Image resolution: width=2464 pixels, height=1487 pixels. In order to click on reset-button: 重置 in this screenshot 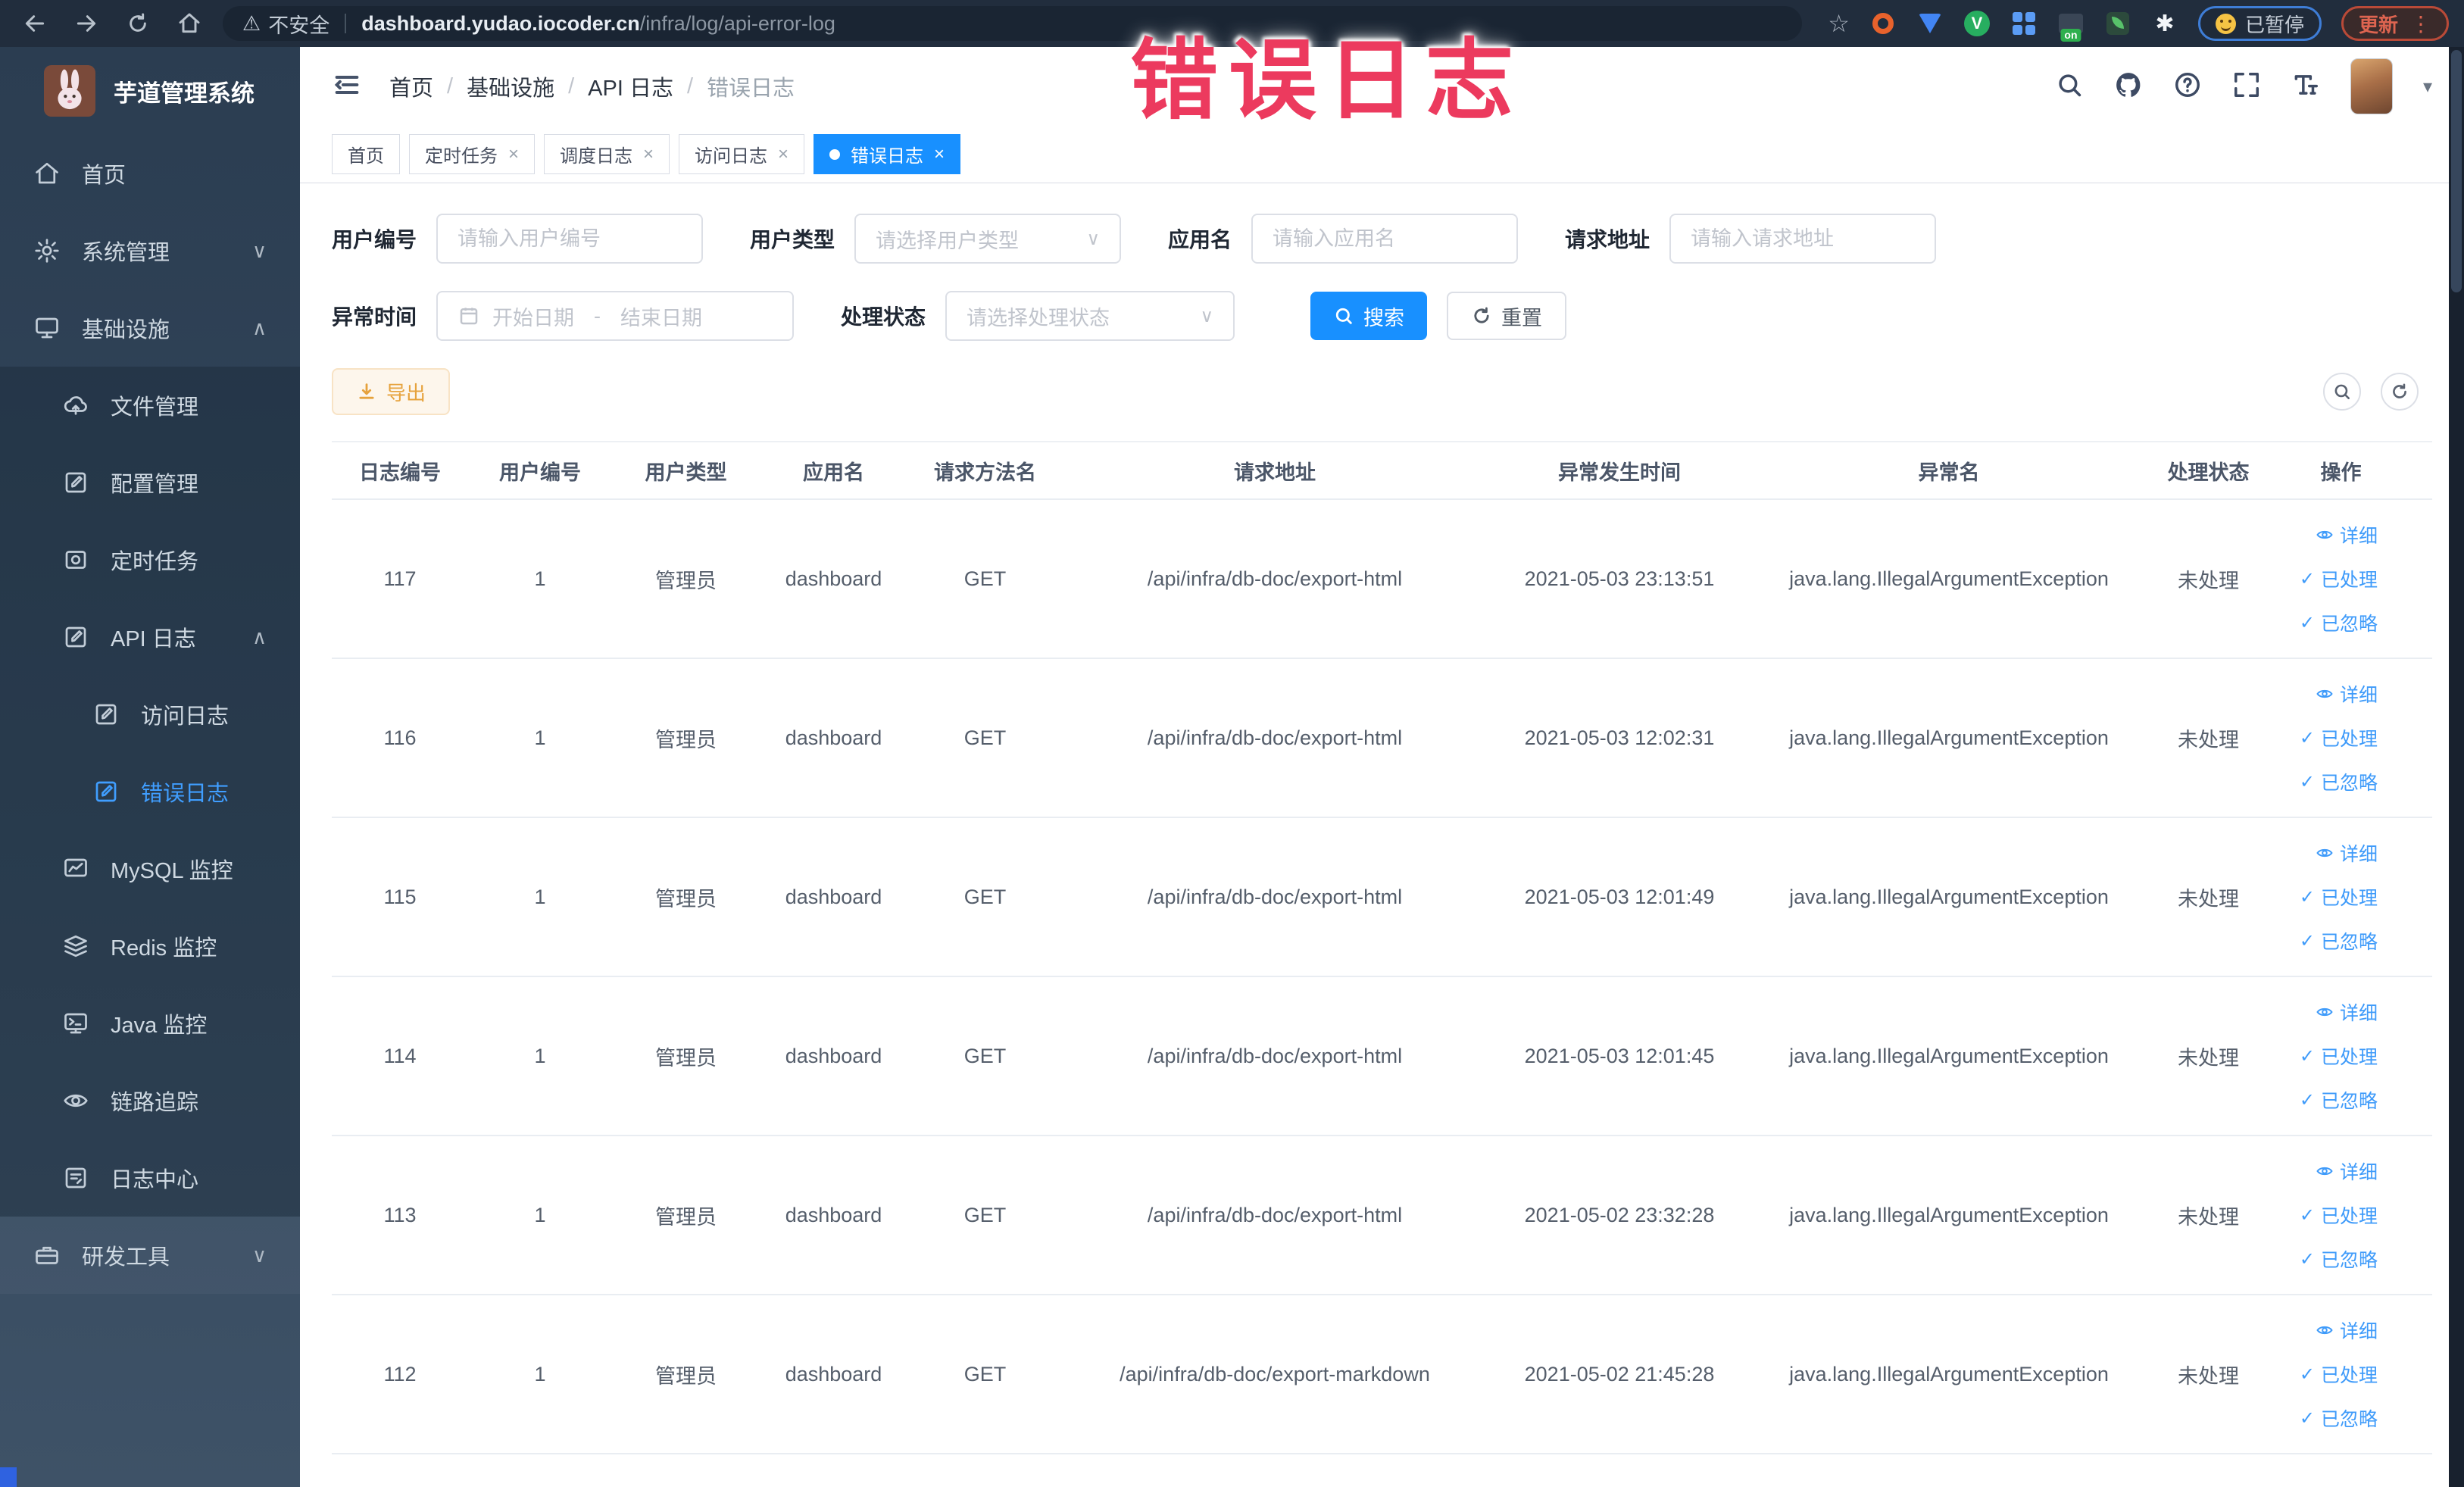, I will do `click(1507, 316)`.